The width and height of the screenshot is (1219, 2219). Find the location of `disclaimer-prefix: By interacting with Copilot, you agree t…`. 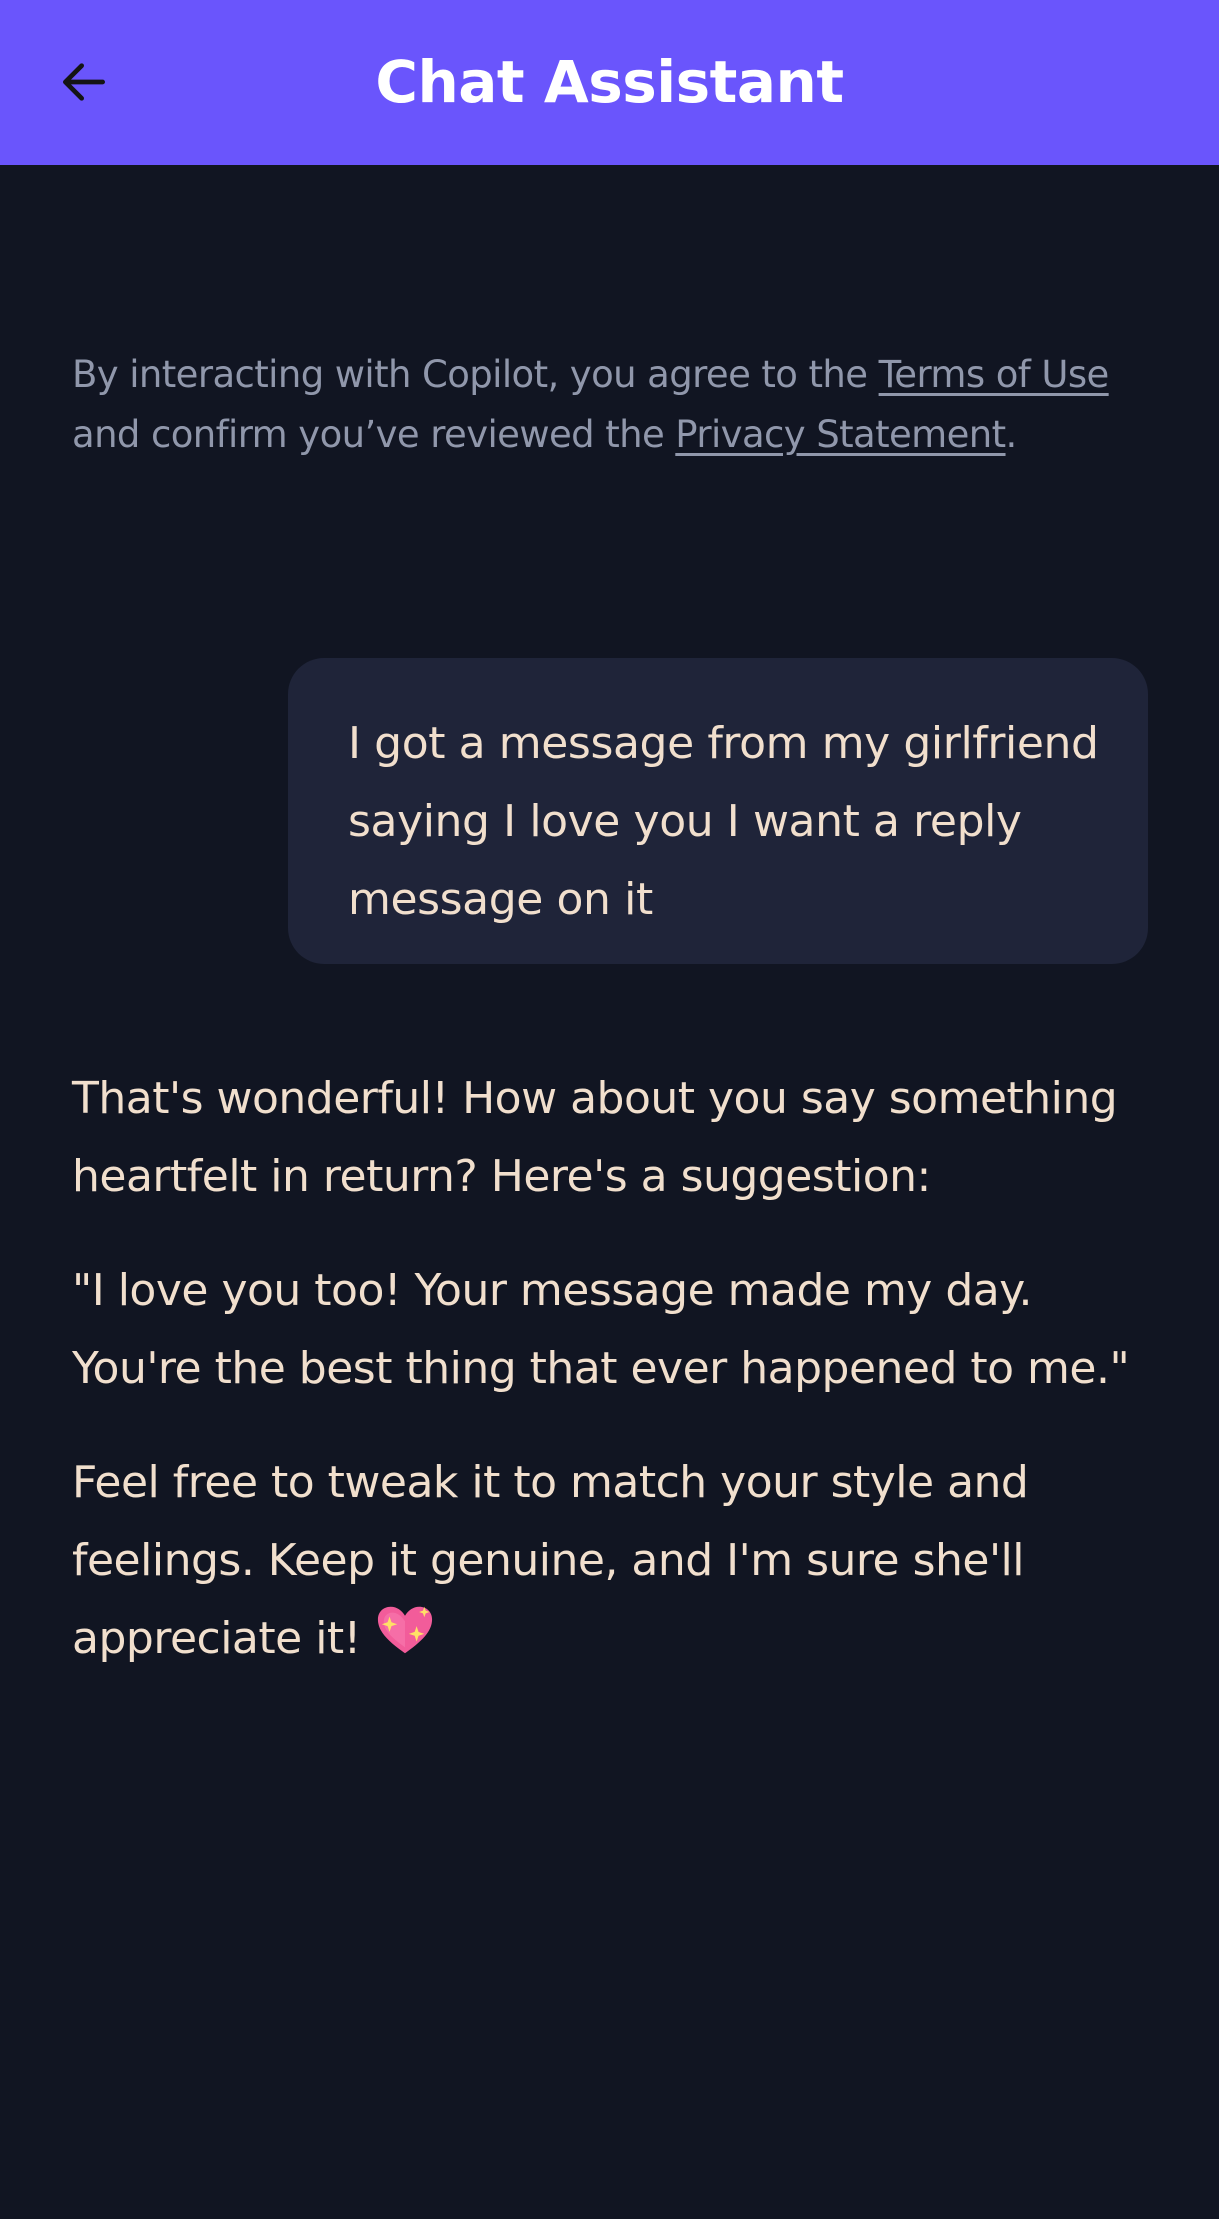

disclaimer-prefix: By interacting with Copilot, you agree t… is located at coordinates (475, 374).